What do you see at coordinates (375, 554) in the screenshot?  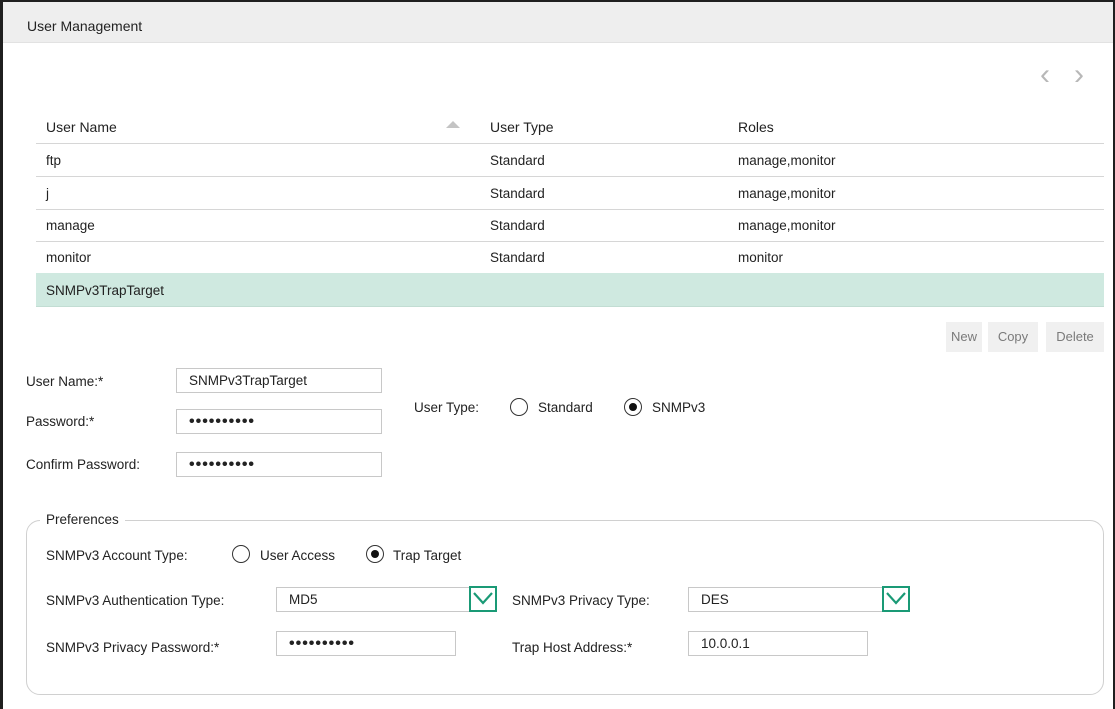 I see `account-type-trap-target-radio` at bounding box center [375, 554].